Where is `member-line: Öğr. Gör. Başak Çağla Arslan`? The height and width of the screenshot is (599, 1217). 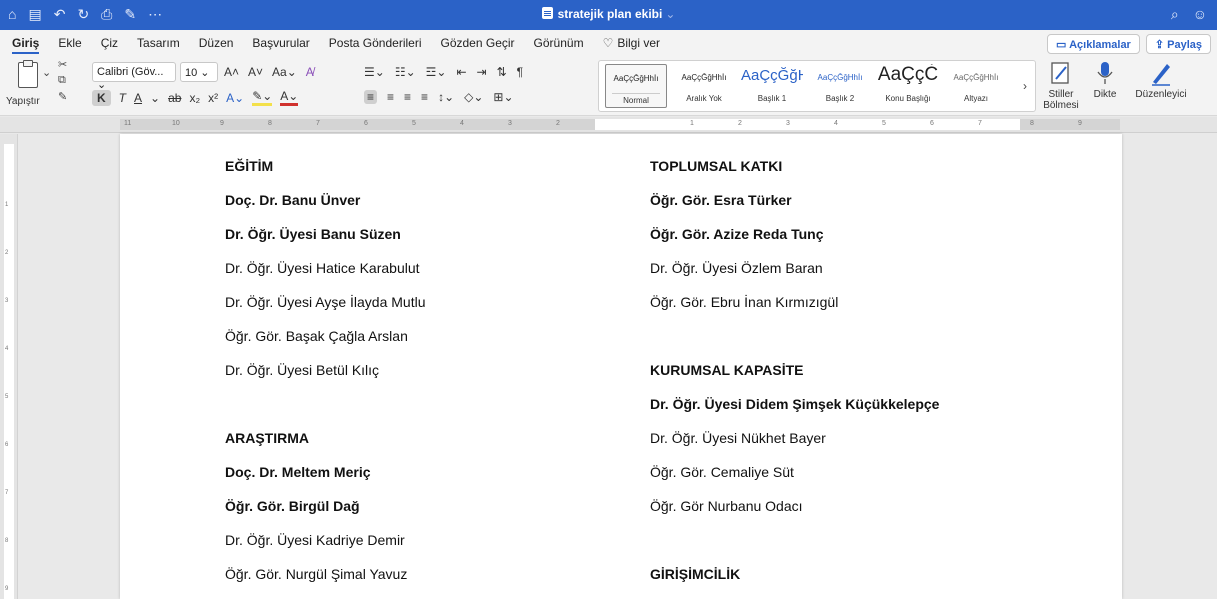 member-line: Öğr. Gör. Başak Çağla Arslan is located at coordinates (316, 336).